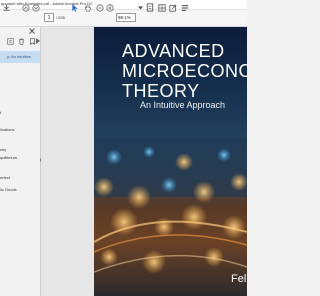 The image size is (320, 296). What do you see at coordinates (172, 7) in the screenshot?
I see `edit-icon` at bounding box center [172, 7].